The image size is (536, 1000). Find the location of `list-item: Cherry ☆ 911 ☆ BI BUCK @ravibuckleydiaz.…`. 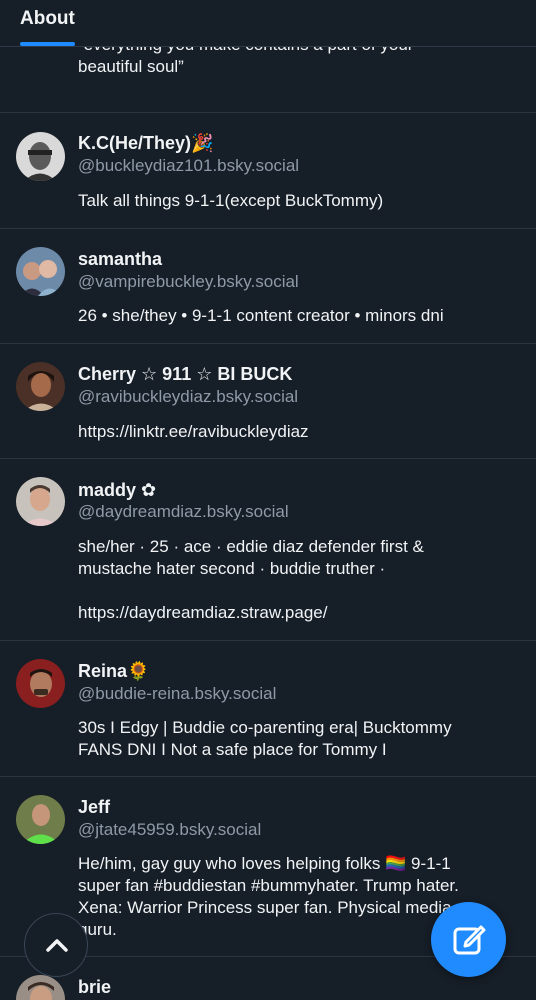

list-item: Cherry ☆ 911 ☆ BI BUCK @ravibuckleydiaz.… is located at coordinates (268, 400).